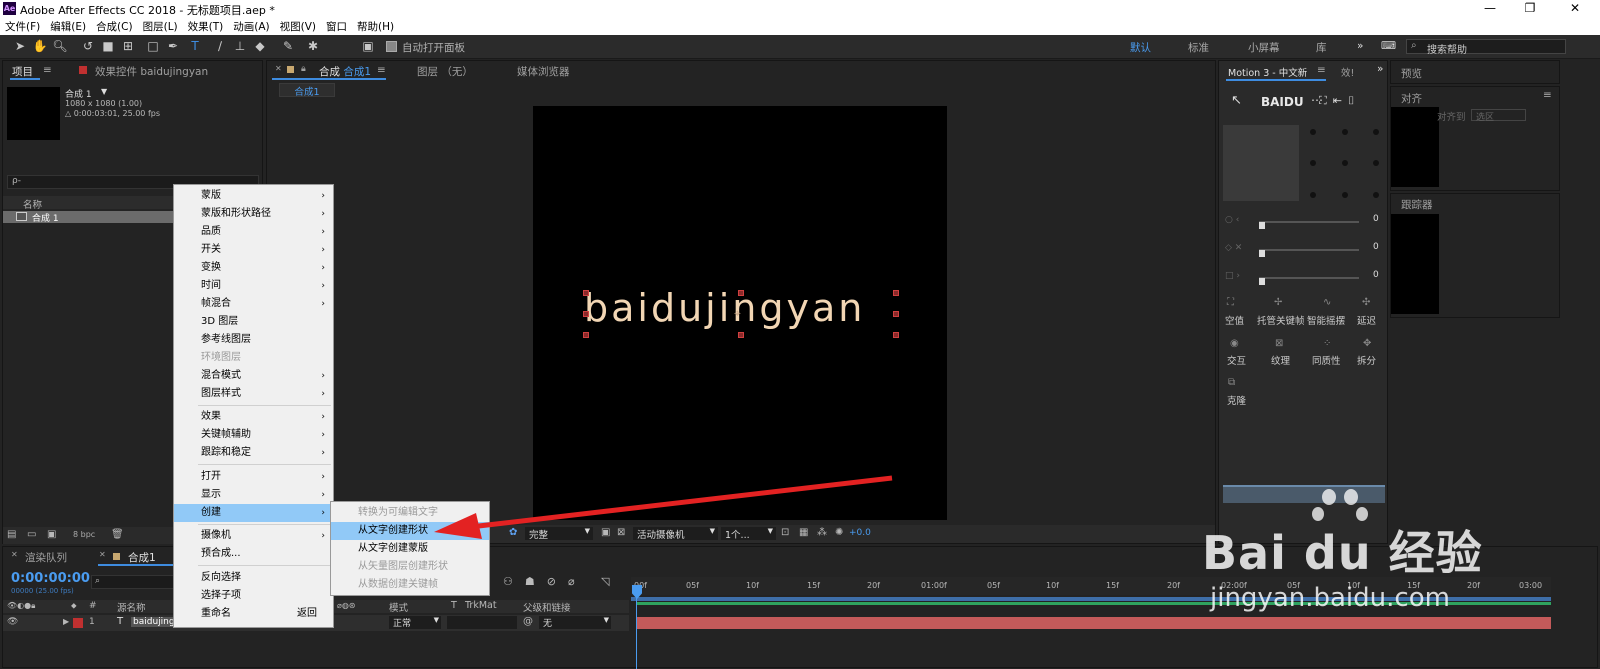 This screenshot has width=1600, height=669. What do you see at coordinates (1321, 47) in the screenshot?
I see `workspace-library: 库` at bounding box center [1321, 47].